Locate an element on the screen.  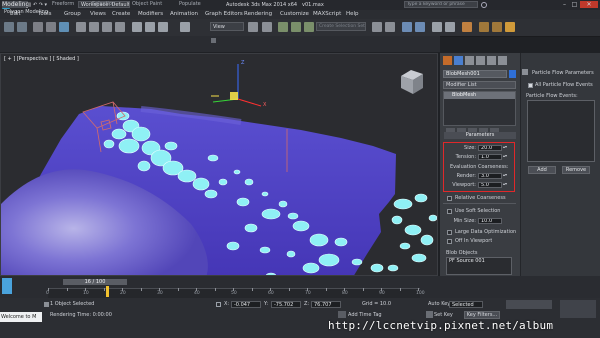
time-tag-icon is located at coordinates (342, 314).